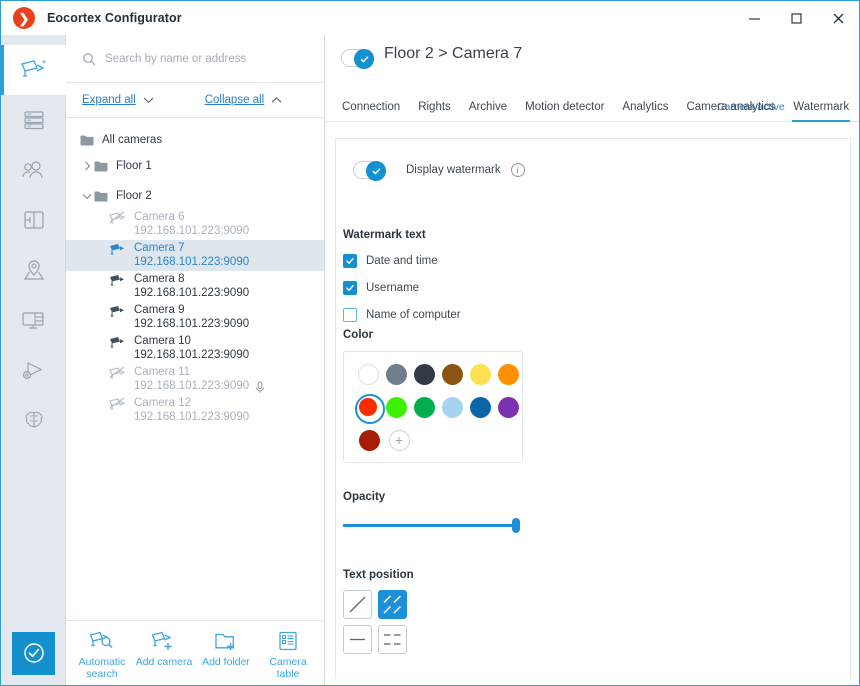 The height and width of the screenshot is (686, 860). I want to click on swatch-gray, so click(396, 374).